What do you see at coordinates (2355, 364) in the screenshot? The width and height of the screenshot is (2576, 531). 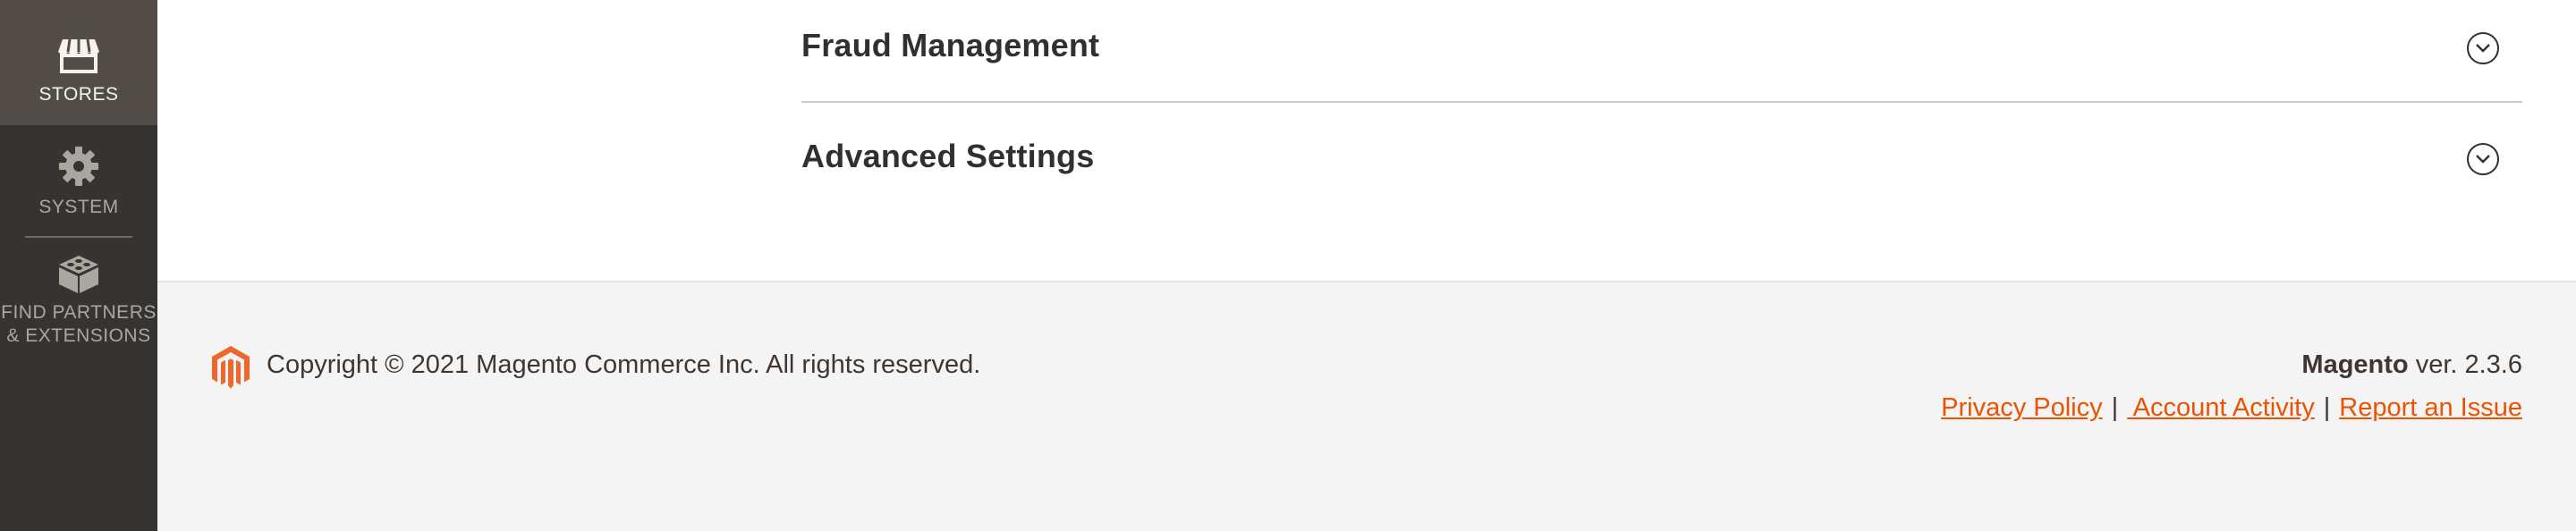 I see `version-brand: Magento` at bounding box center [2355, 364].